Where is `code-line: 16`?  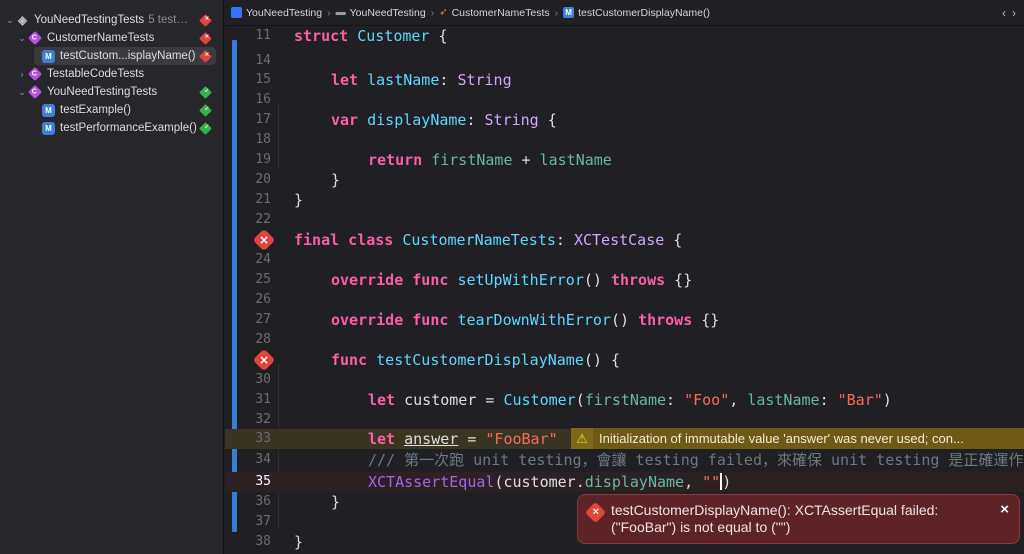
code-line: 16 is located at coordinates (624, 100).